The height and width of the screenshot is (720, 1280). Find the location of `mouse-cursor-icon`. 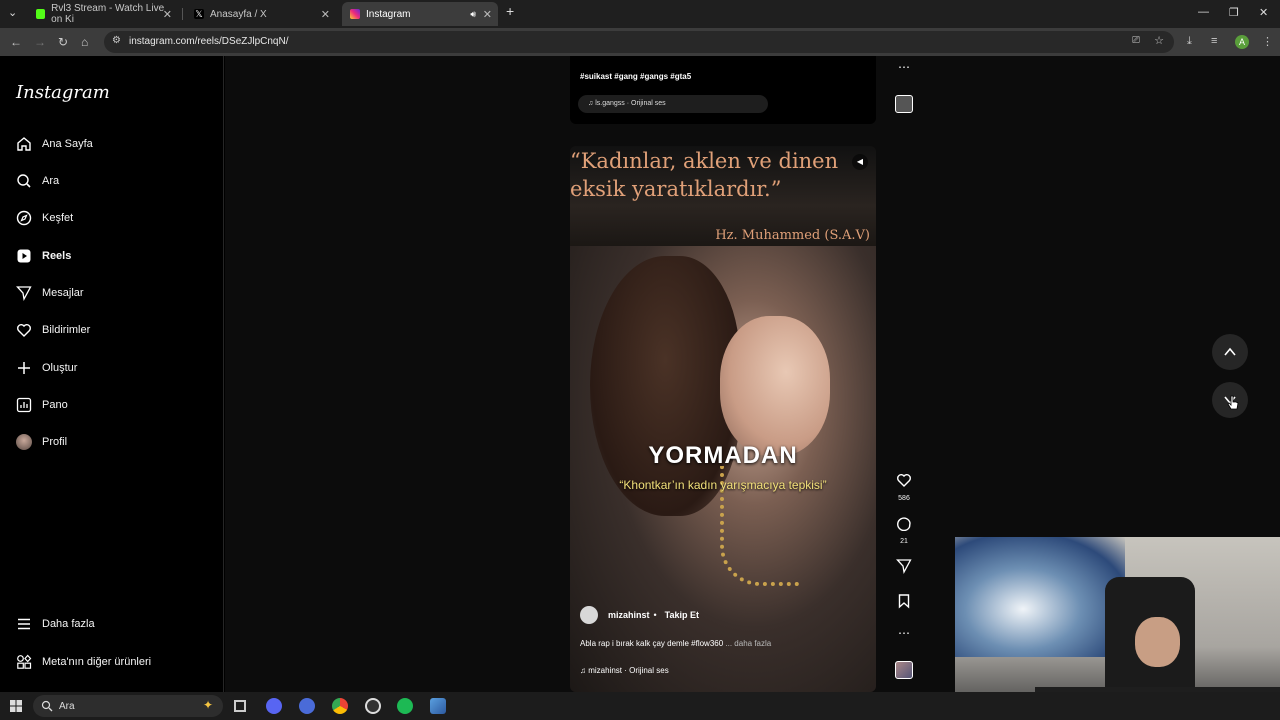

mouse-cursor-icon is located at coordinates (1233, 402).